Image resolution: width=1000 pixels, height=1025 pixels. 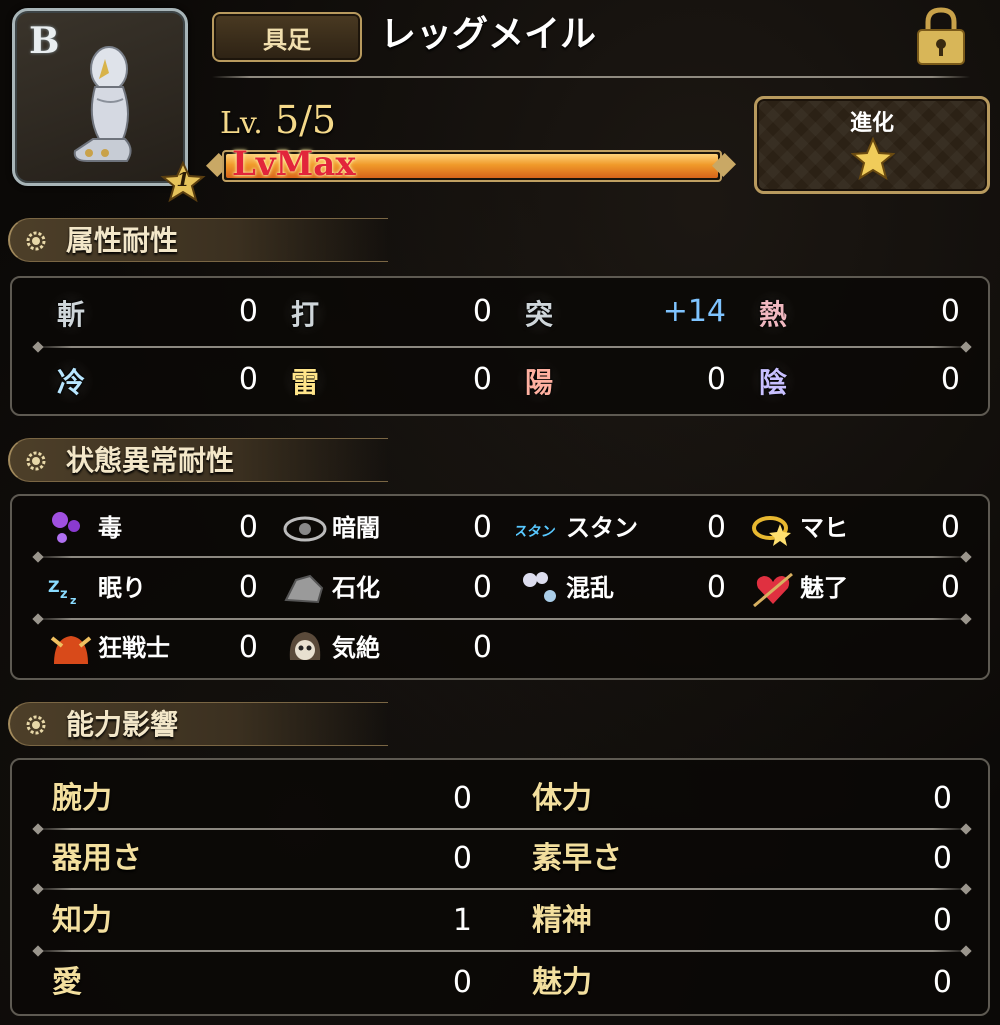 I want to click on star-count: 1, so click(x=183, y=180).